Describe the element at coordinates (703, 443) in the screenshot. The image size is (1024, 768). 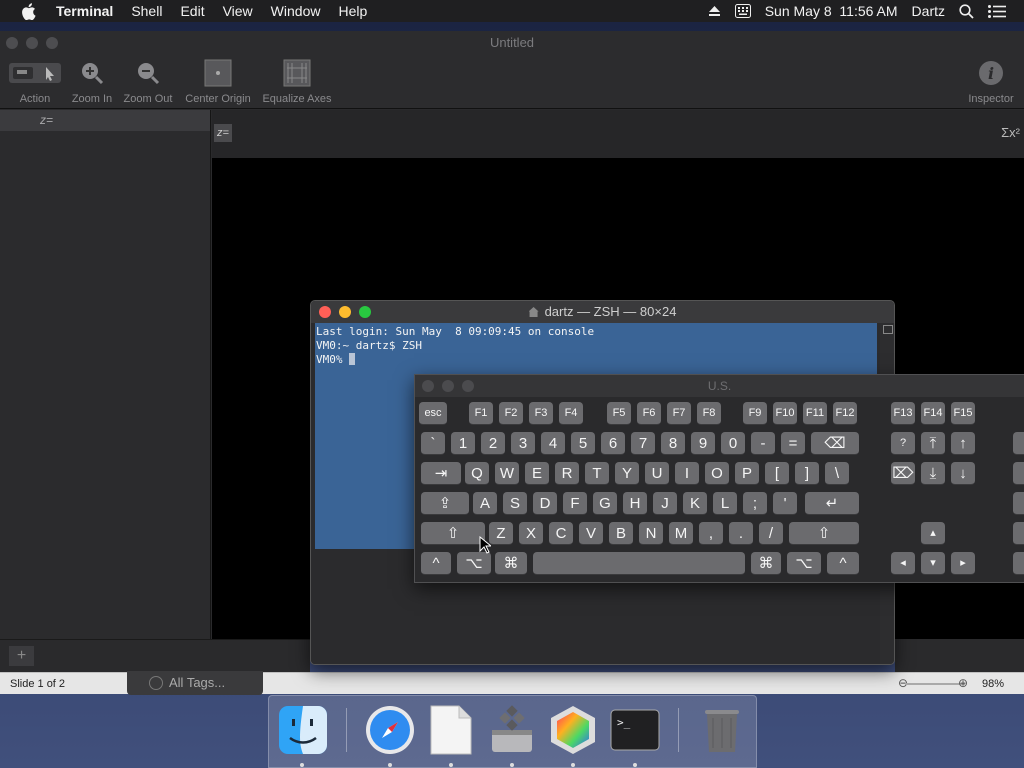
I see `key-number-9: 9` at that location.